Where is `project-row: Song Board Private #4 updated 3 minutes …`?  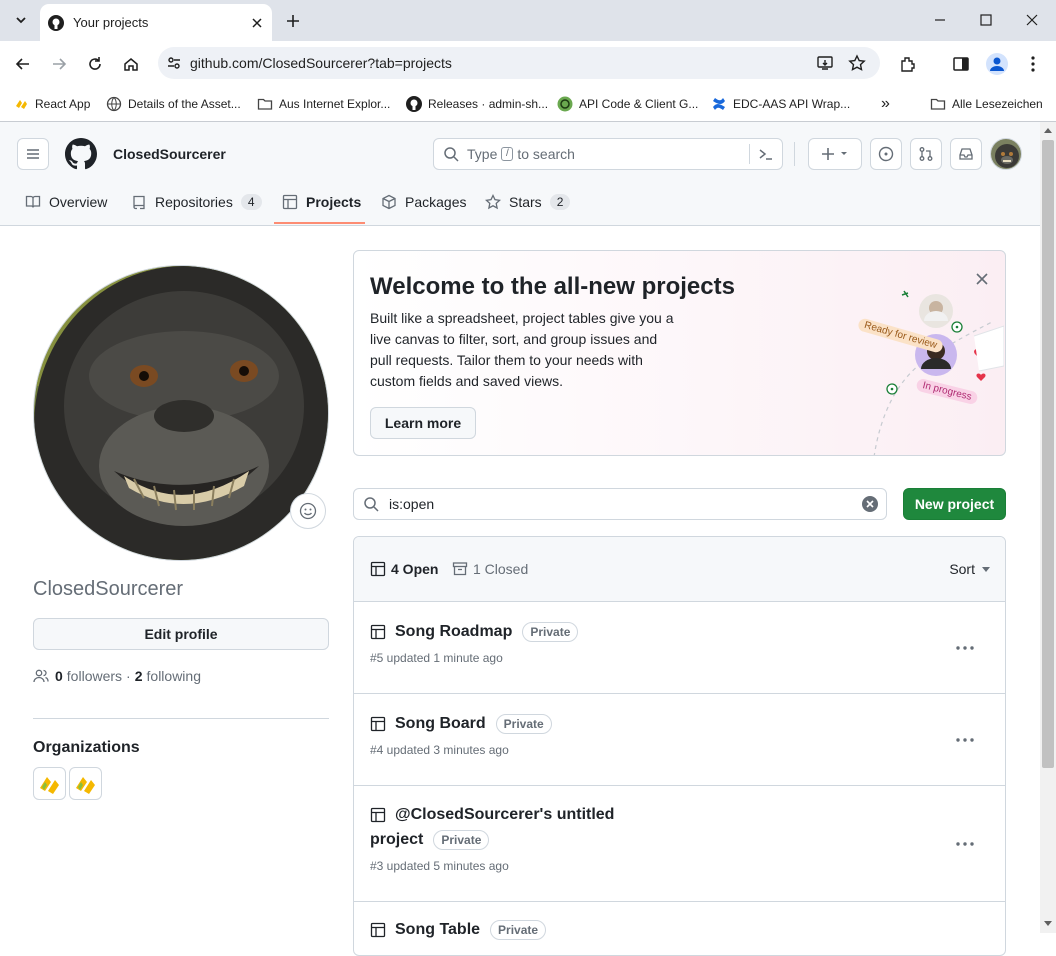
project-row: Song Board Private #4 updated 3 minutes … is located at coordinates (679, 740).